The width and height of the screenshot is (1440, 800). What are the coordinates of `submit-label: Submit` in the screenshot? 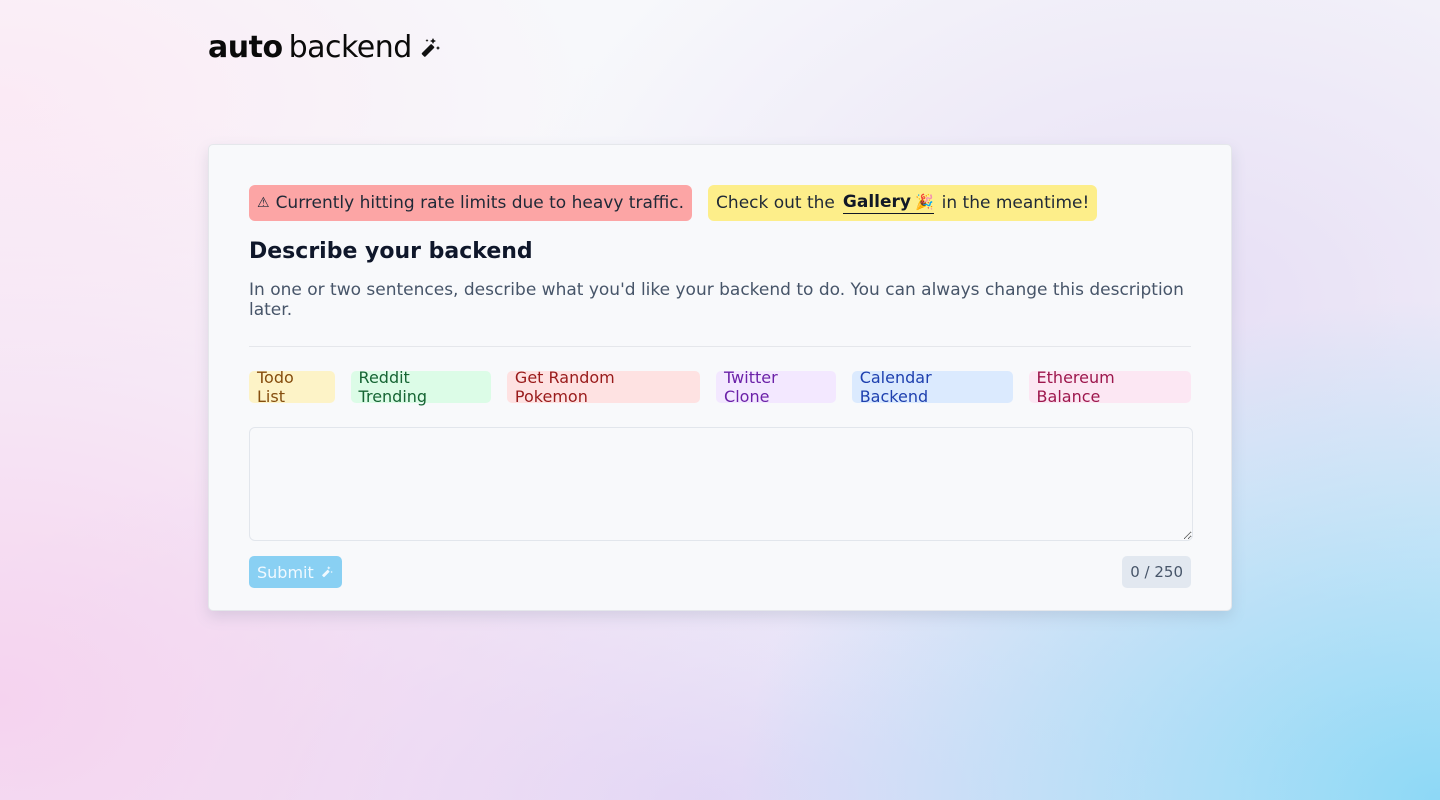 It's located at (285, 572).